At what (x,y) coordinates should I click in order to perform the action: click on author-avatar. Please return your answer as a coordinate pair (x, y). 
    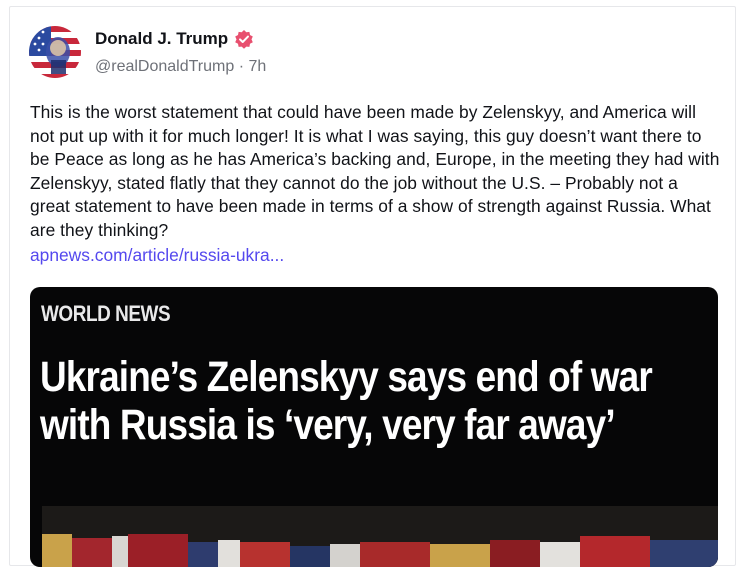
    Looking at the image, I should click on (55, 52).